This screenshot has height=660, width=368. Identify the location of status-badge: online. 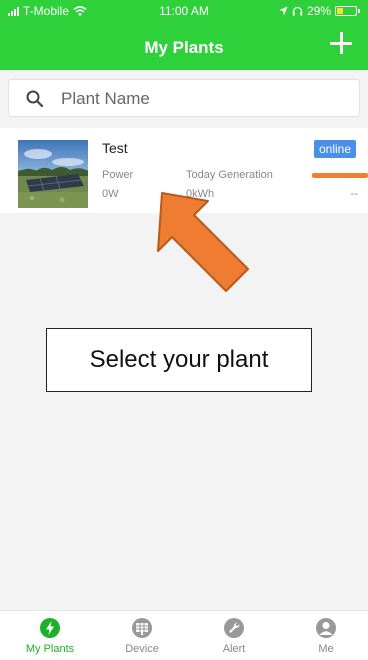
(334, 149).